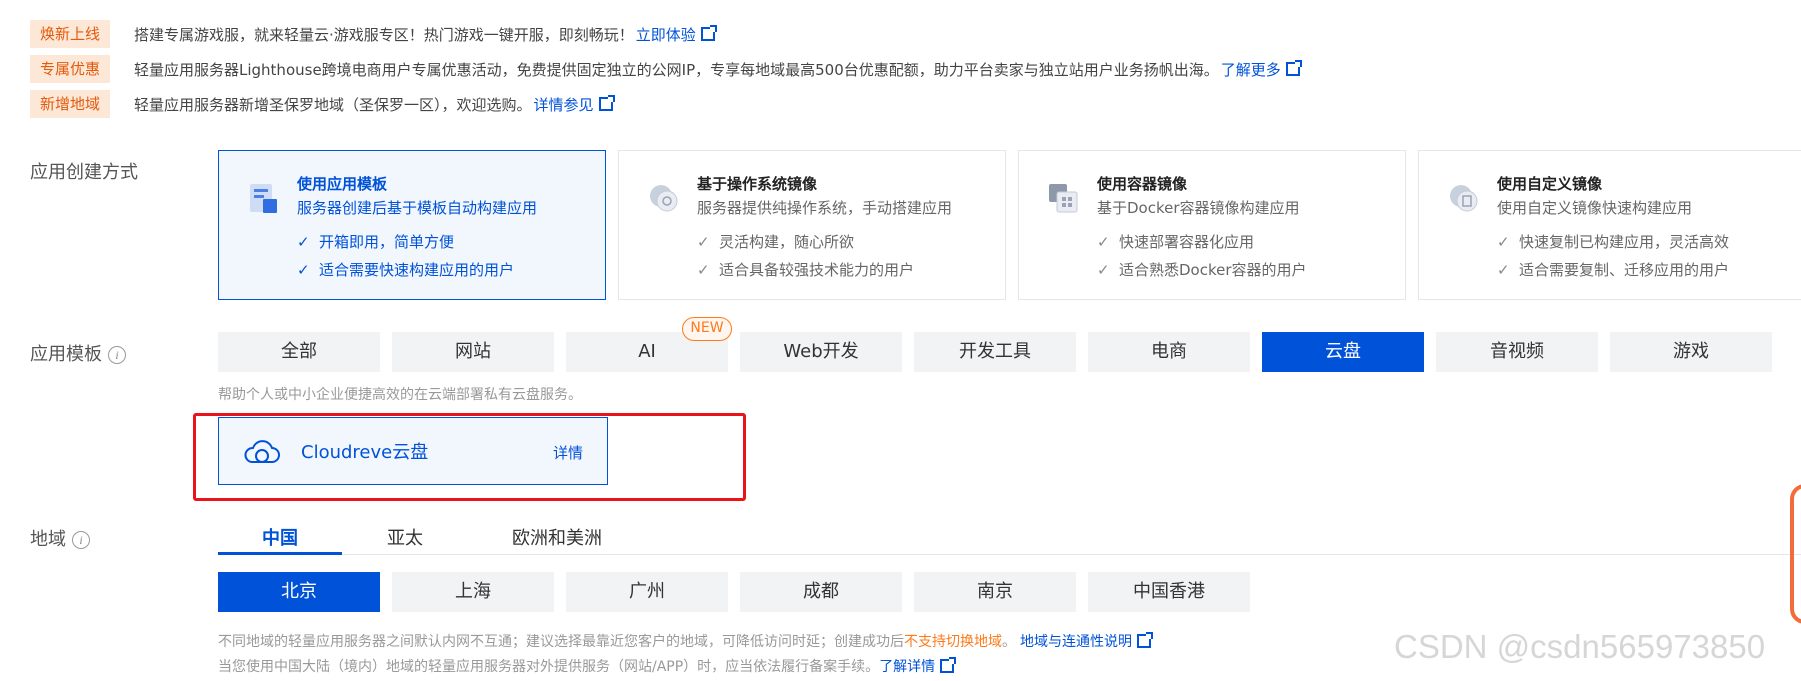 The width and height of the screenshot is (1801, 681). What do you see at coordinates (564, 105) in the screenshot?
I see `notice-link: 详情参见` at bounding box center [564, 105].